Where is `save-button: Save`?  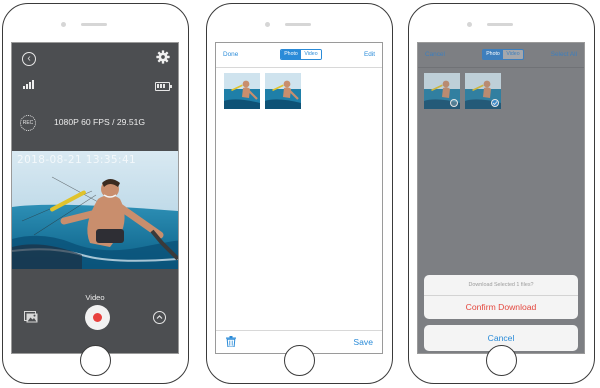
save-button: Save is located at coordinates (363, 342).